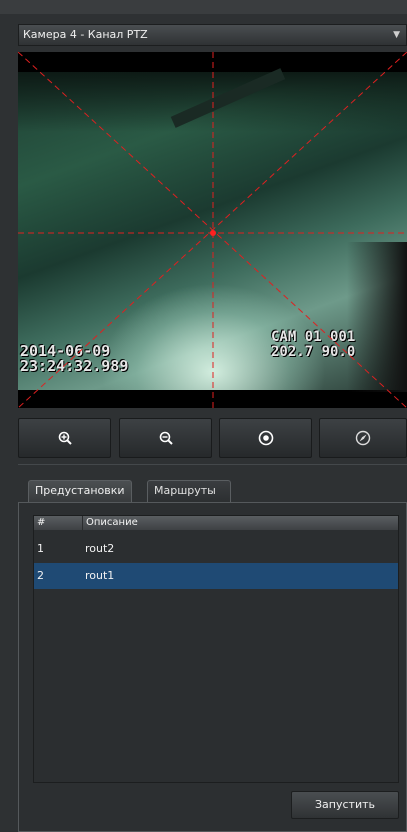 The height and width of the screenshot is (832, 407). I want to click on record-dot-icon, so click(265, 438).